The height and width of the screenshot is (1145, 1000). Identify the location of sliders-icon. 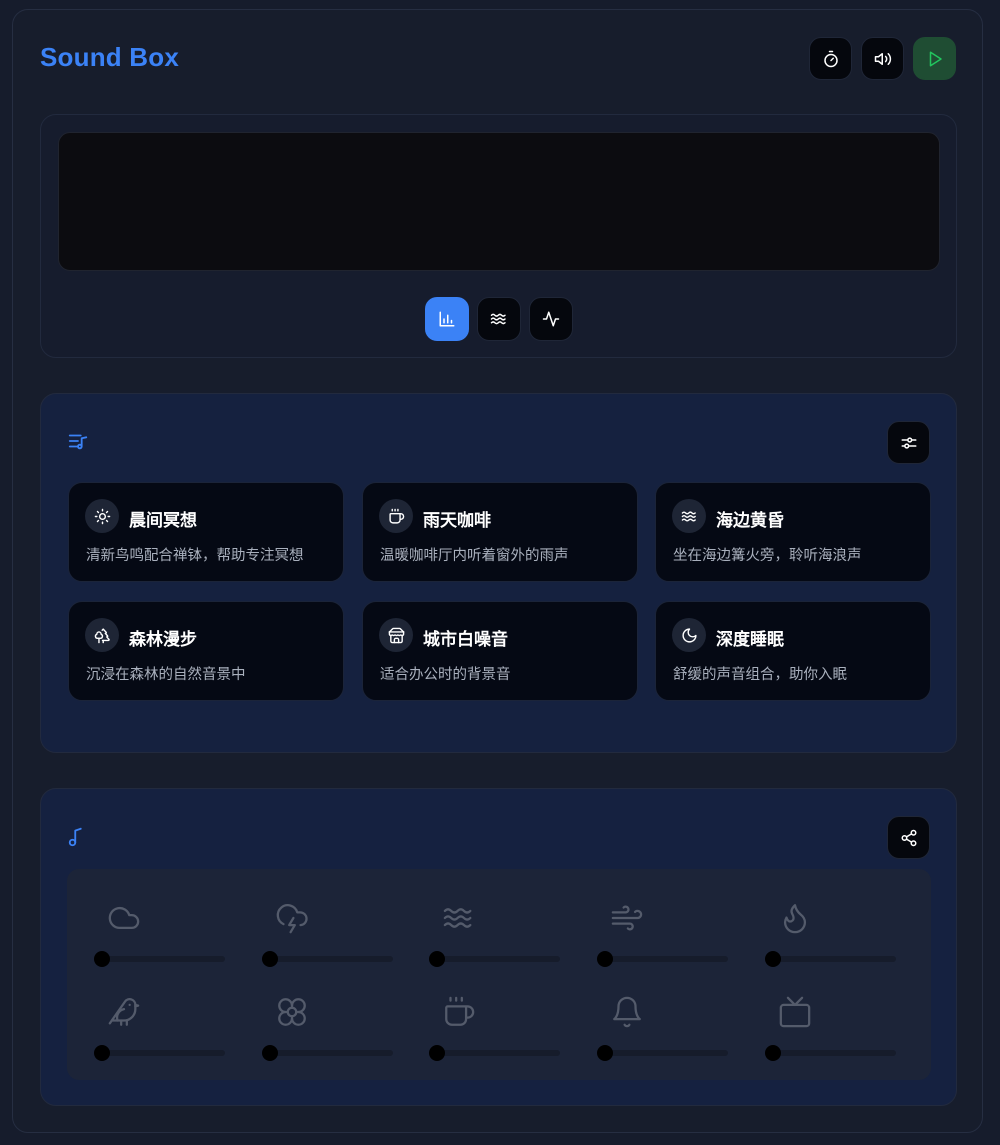
(908, 442).